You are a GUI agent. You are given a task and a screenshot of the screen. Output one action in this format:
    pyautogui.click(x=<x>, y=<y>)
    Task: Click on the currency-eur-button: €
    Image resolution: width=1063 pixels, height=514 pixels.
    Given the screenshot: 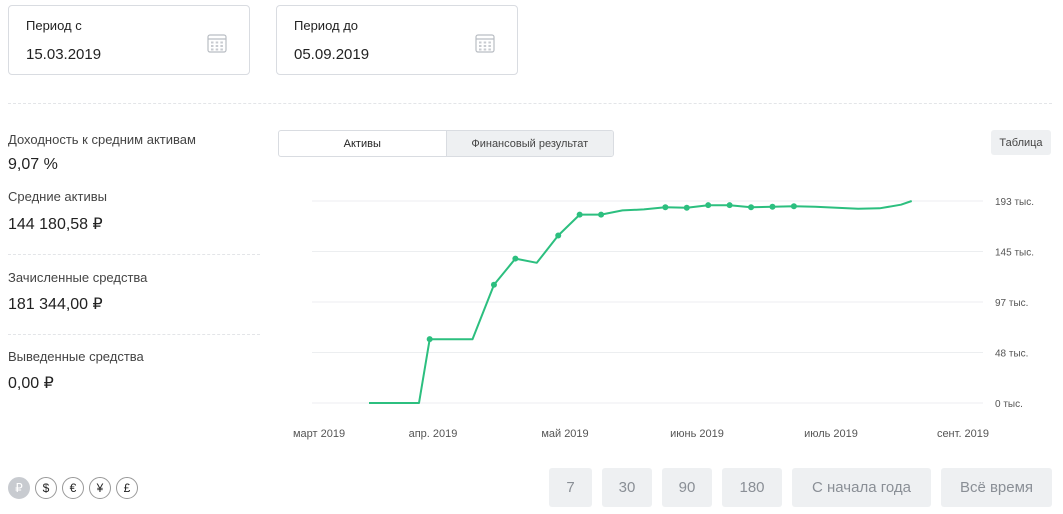 What is the action you would take?
    pyautogui.click(x=73, y=488)
    